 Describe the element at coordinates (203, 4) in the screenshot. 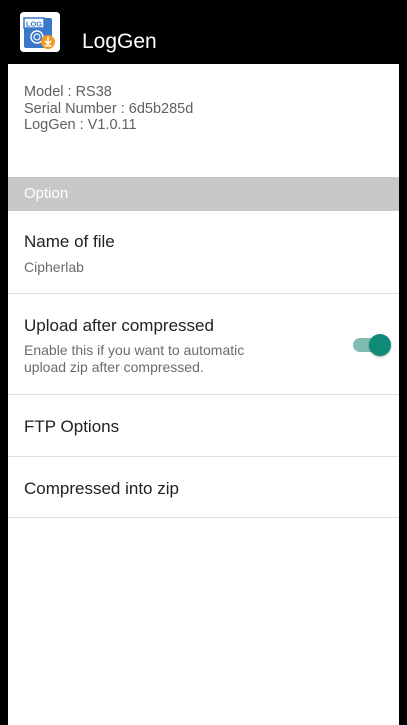

I see `status-bar` at that location.